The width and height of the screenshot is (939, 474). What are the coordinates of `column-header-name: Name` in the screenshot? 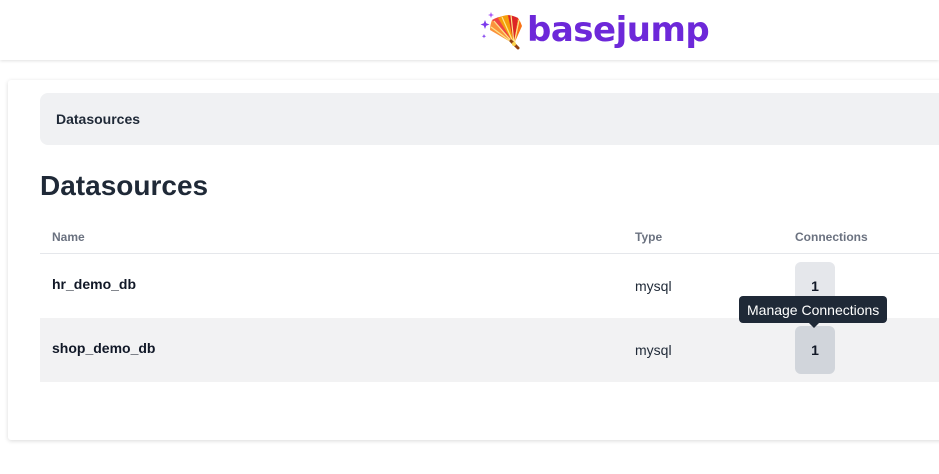 It's located at (68, 237).